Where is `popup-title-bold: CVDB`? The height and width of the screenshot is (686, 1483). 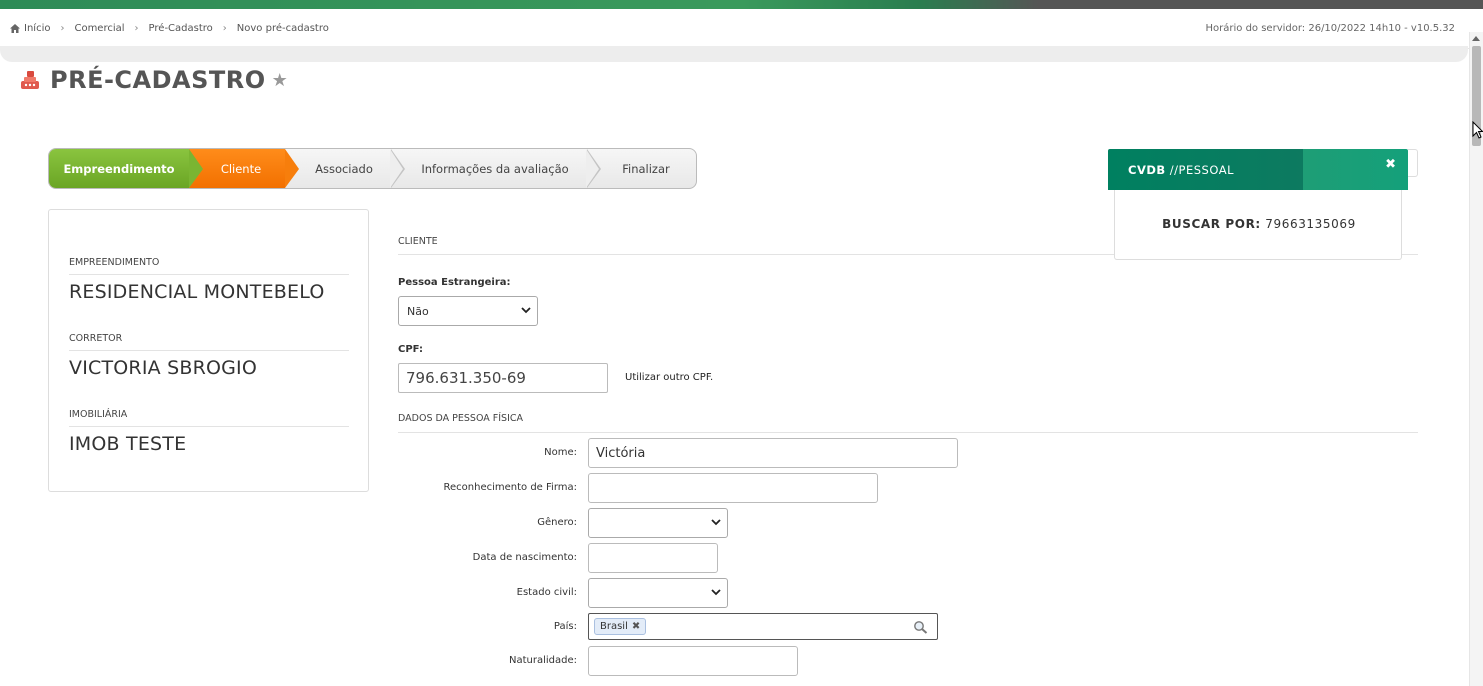
popup-title-bold: CVDB is located at coordinates (1147, 170).